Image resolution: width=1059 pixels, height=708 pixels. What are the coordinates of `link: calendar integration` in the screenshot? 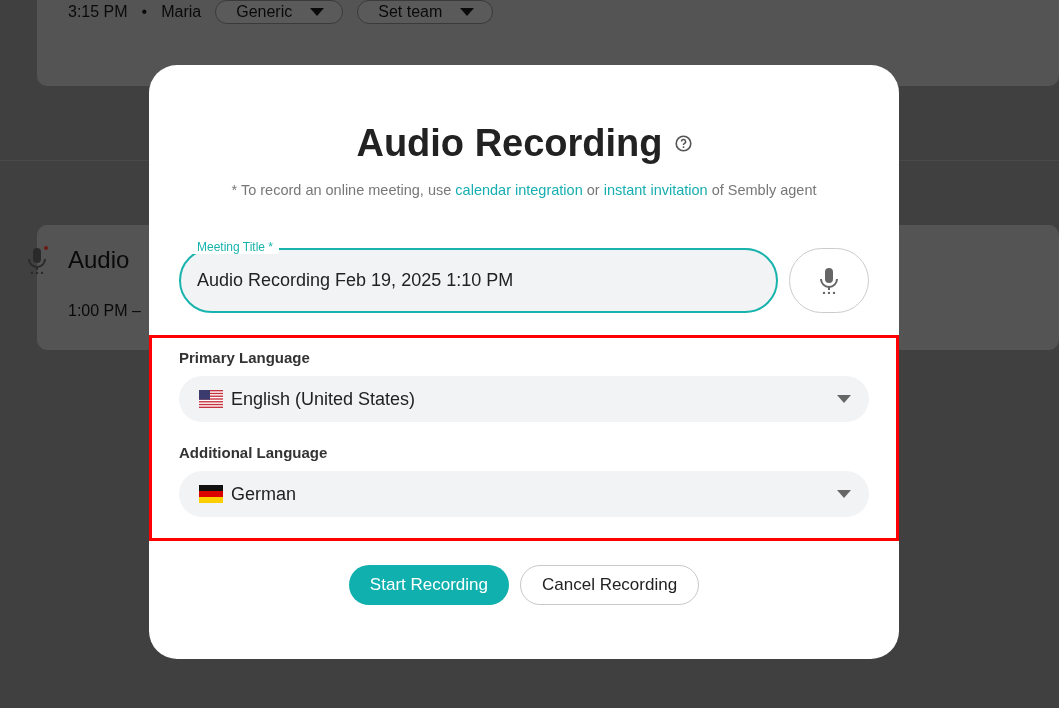 It's located at (519, 190).